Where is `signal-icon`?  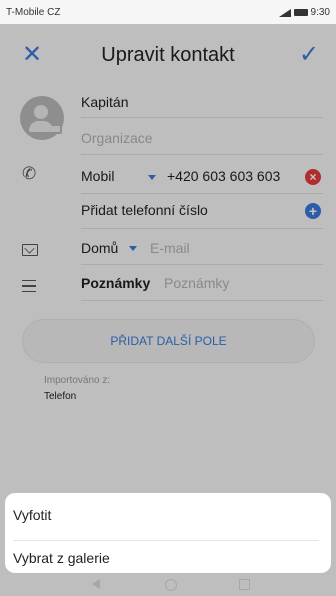 signal-icon is located at coordinates (284, 12).